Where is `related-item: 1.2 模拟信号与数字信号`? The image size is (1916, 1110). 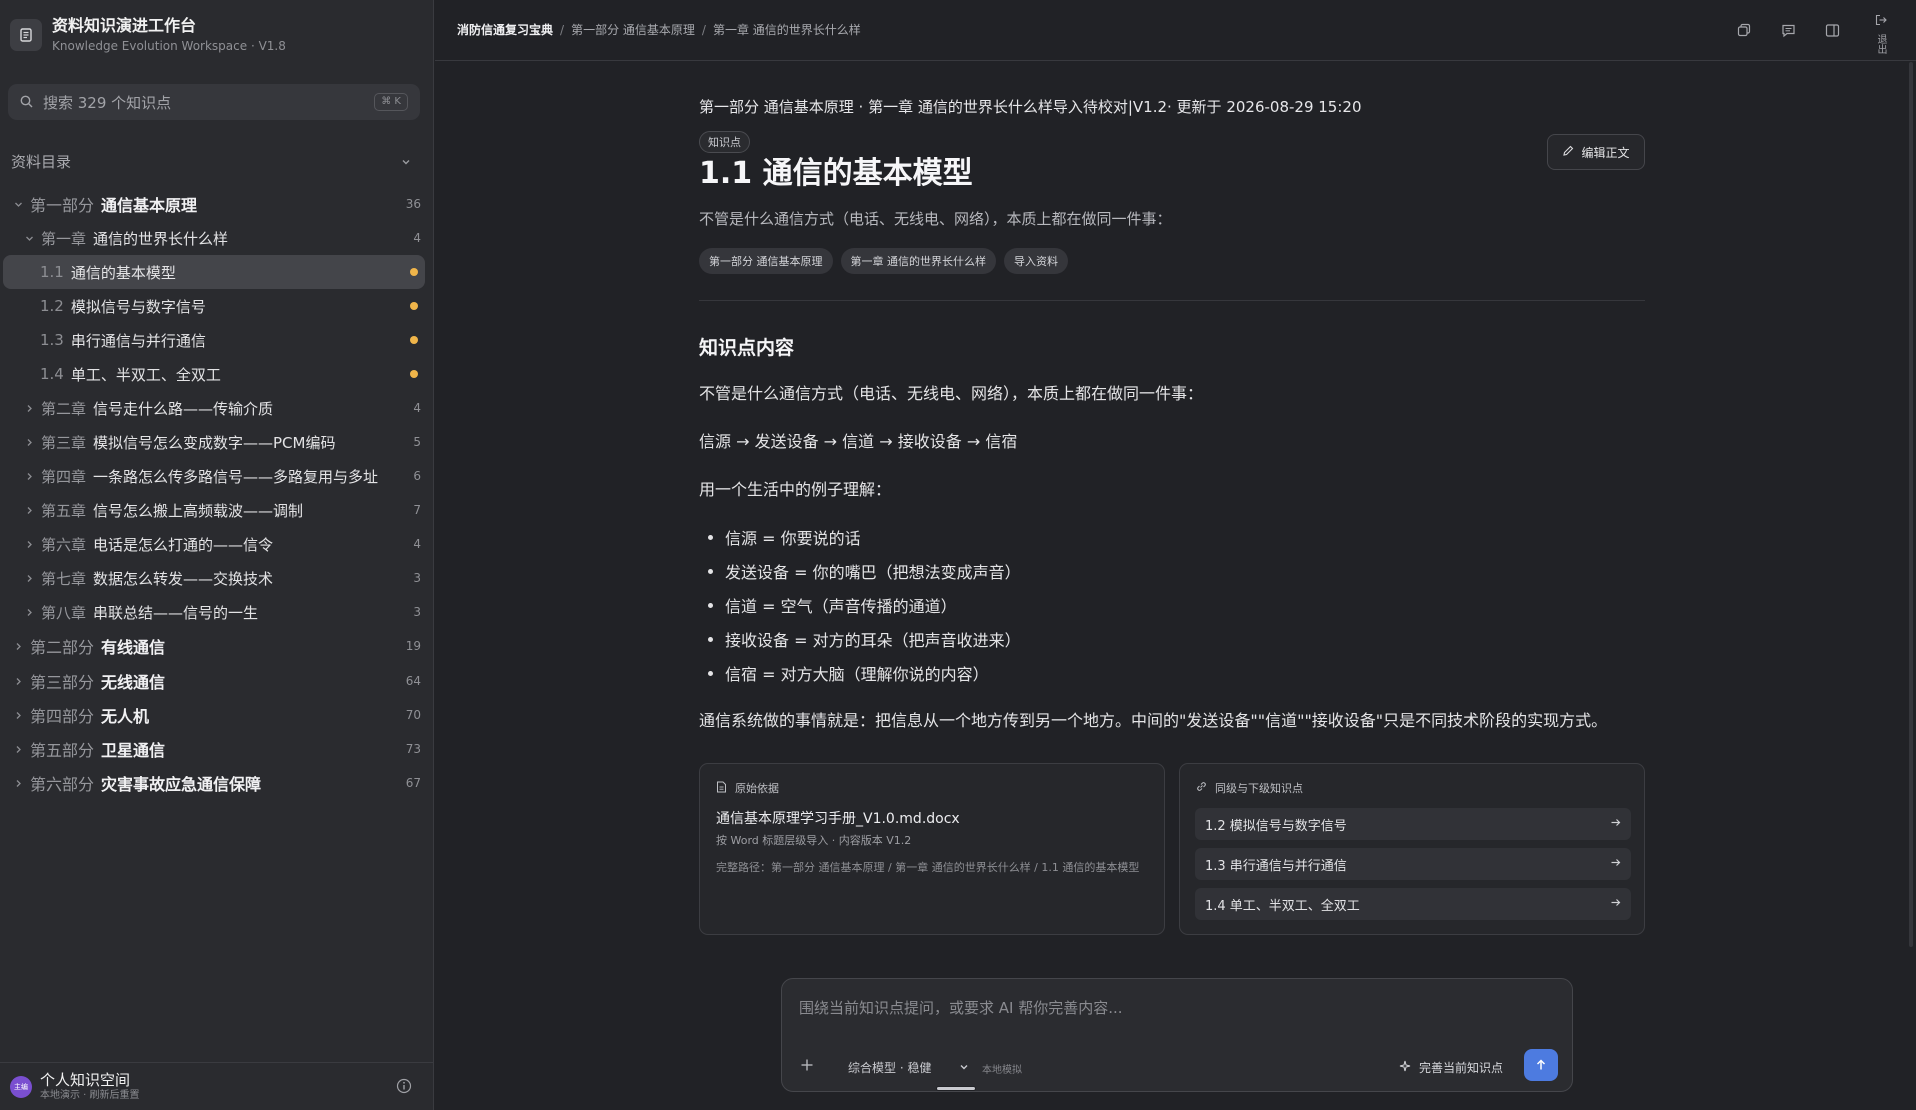 related-item: 1.2 模拟信号与数字信号 is located at coordinates (1413, 824).